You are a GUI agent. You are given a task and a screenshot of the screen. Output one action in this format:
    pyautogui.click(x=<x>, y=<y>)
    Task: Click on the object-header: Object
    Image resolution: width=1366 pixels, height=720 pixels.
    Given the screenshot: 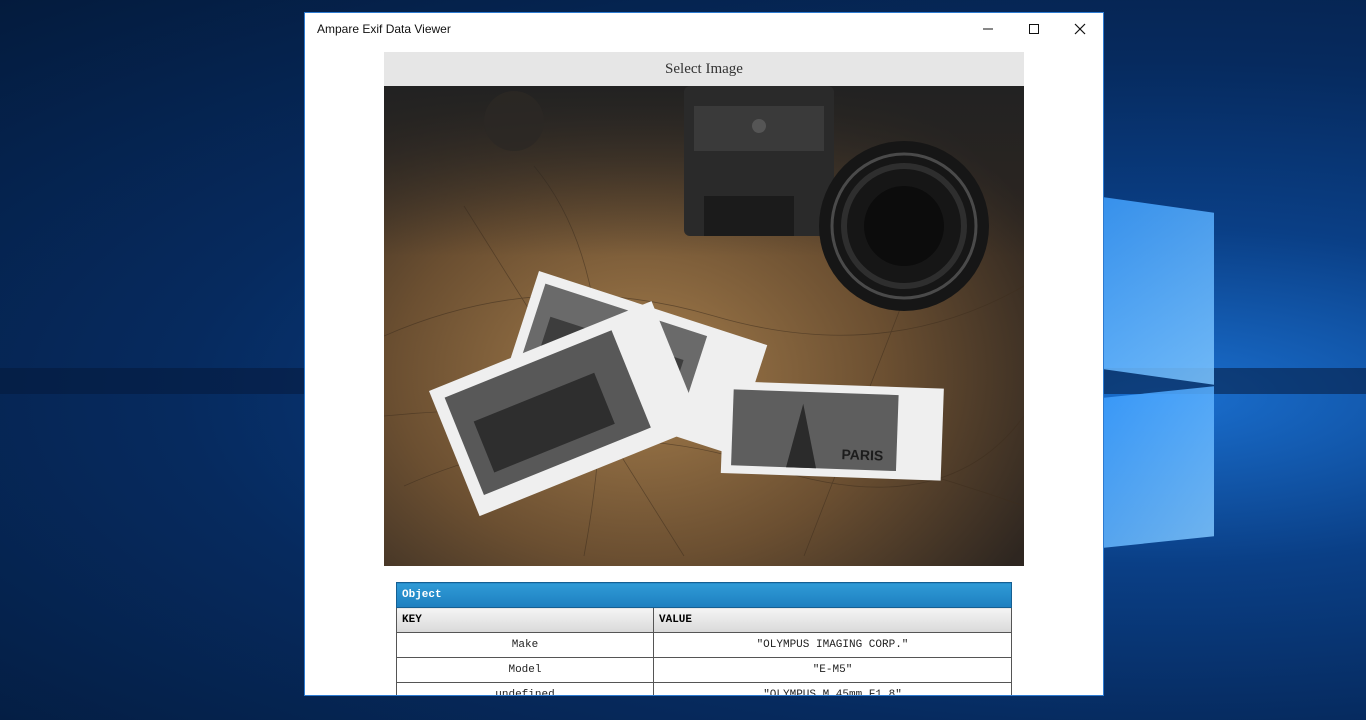 What is the action you would take?
    pyautogui.click(x=704, y=595)
    